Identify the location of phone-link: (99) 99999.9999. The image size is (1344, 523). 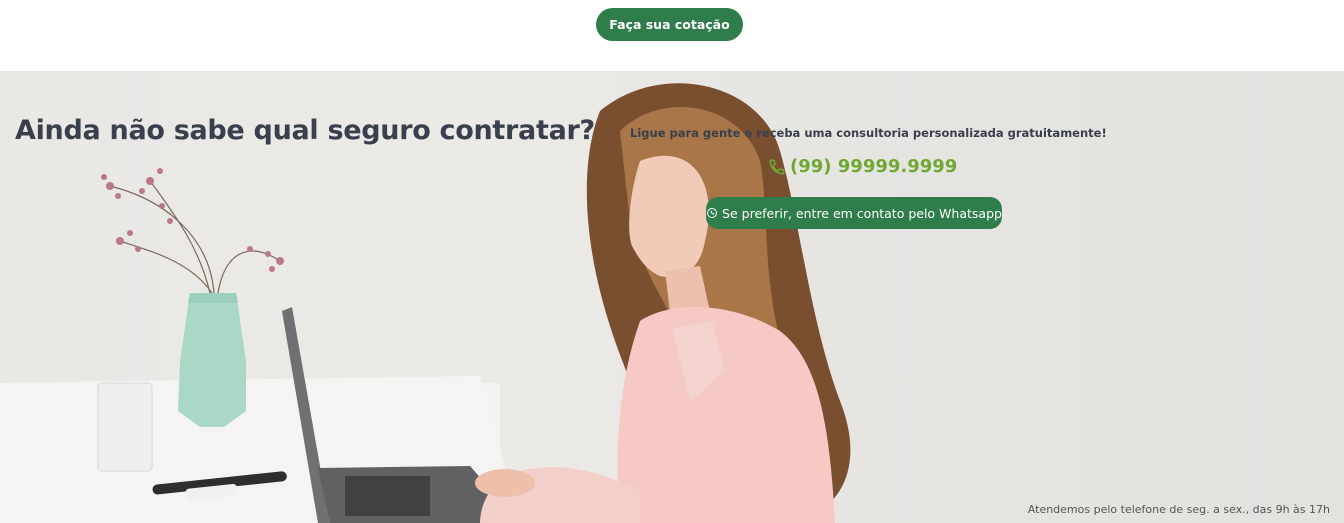
(862, 166).